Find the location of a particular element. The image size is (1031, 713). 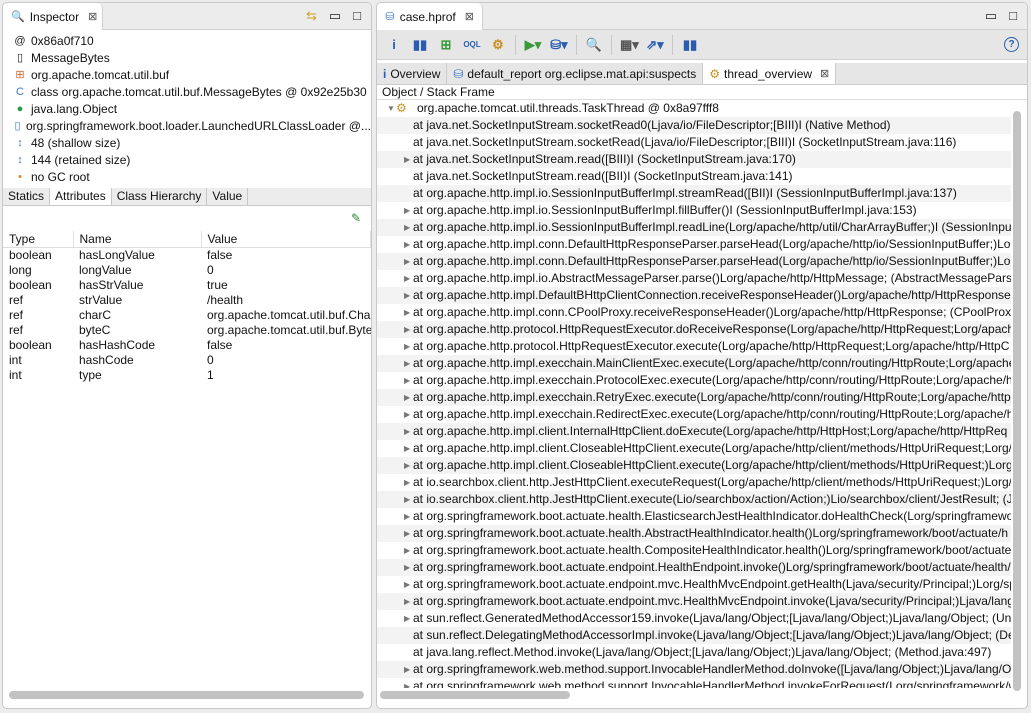

oql-icon: OQL is located at coordinates (472, 44).